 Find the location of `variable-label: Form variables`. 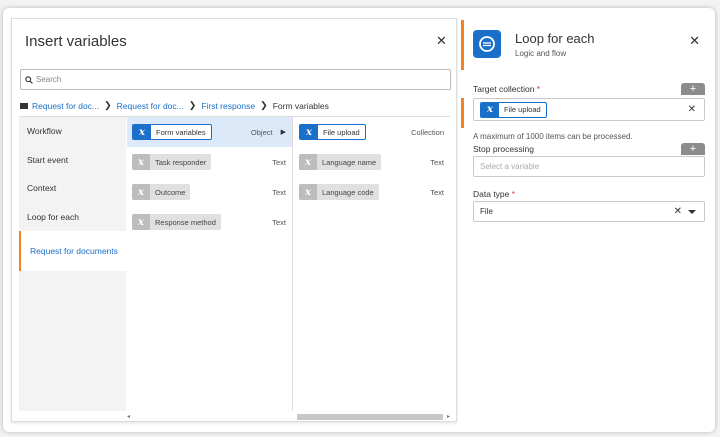

variable-label: Form variables is located at coordinates (181, 132).